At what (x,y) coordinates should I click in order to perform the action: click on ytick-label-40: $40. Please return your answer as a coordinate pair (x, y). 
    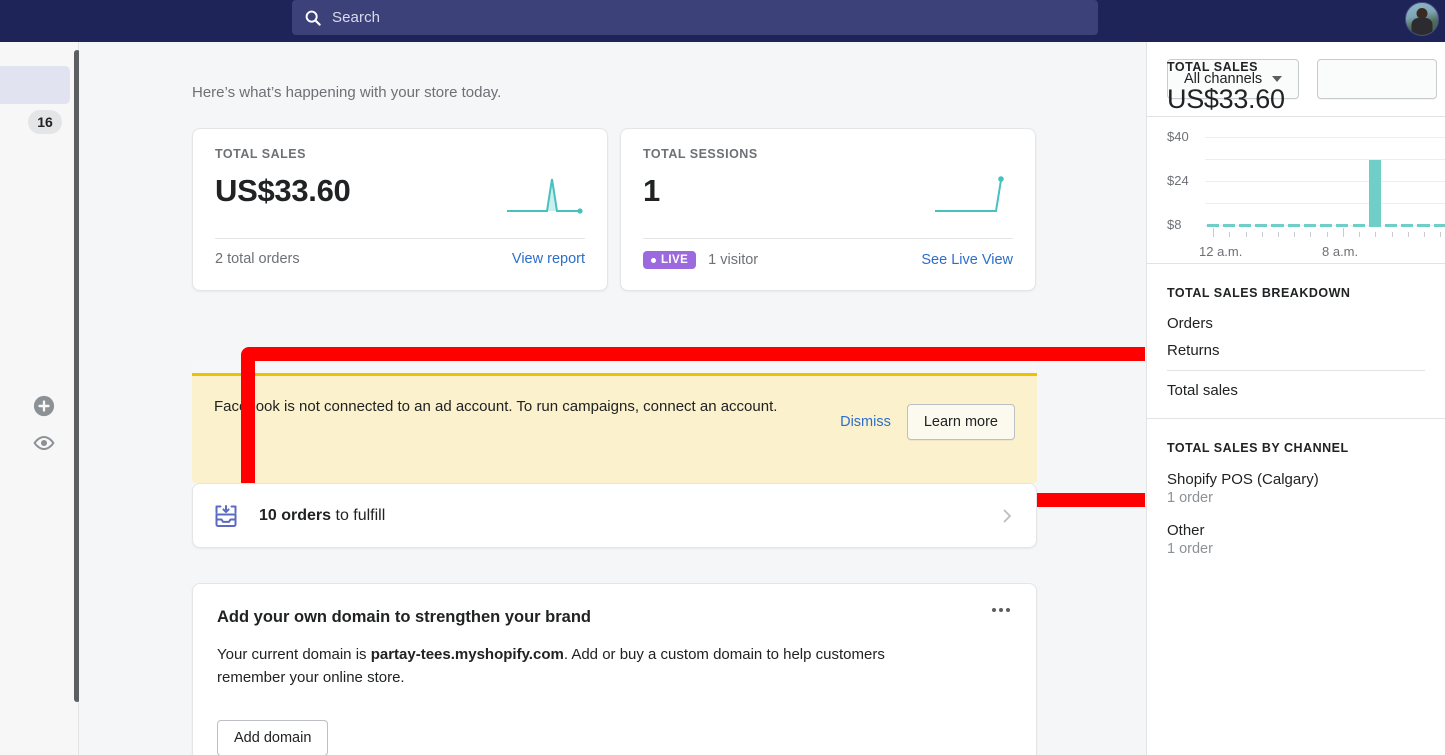
    Looking at the image, I should click on (1178, 136).